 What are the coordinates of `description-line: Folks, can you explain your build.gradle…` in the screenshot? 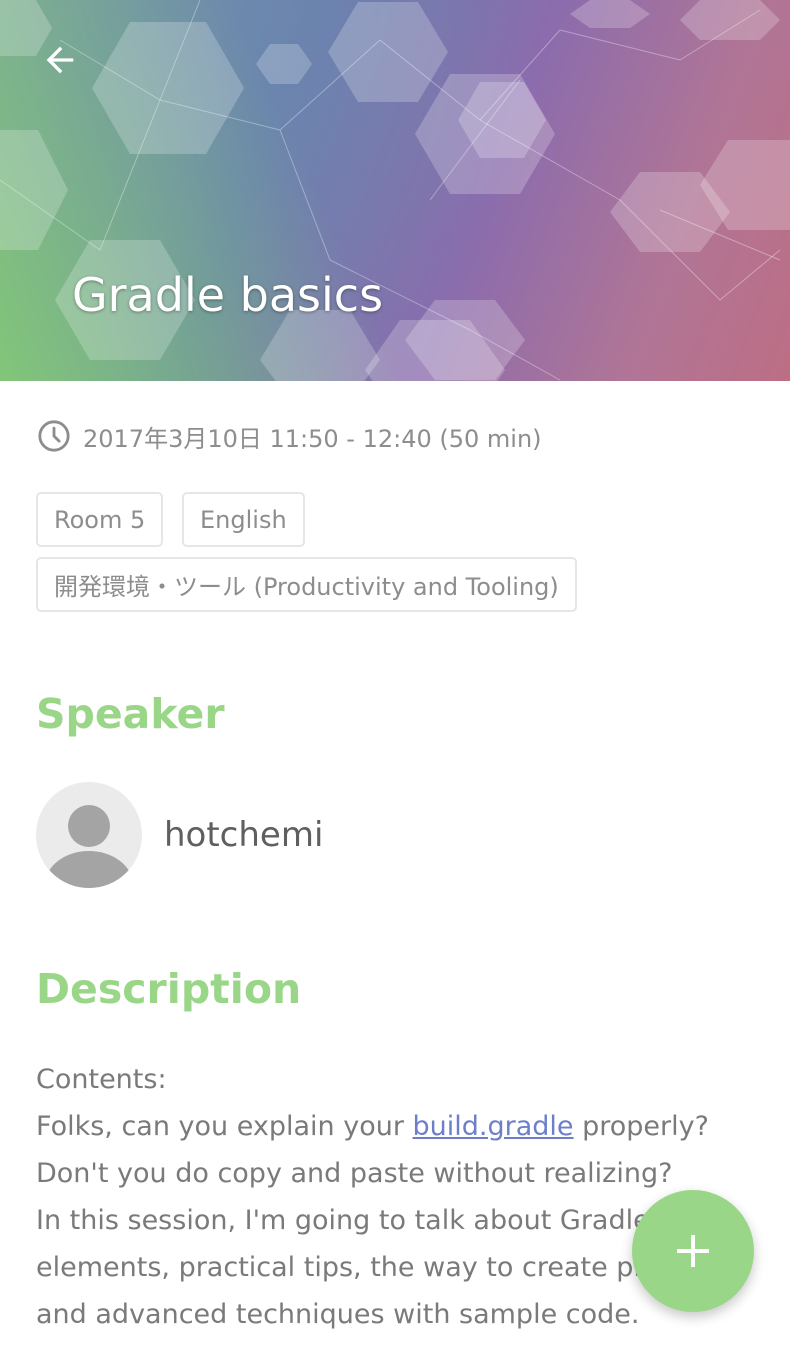 It's located at (406, 1126).